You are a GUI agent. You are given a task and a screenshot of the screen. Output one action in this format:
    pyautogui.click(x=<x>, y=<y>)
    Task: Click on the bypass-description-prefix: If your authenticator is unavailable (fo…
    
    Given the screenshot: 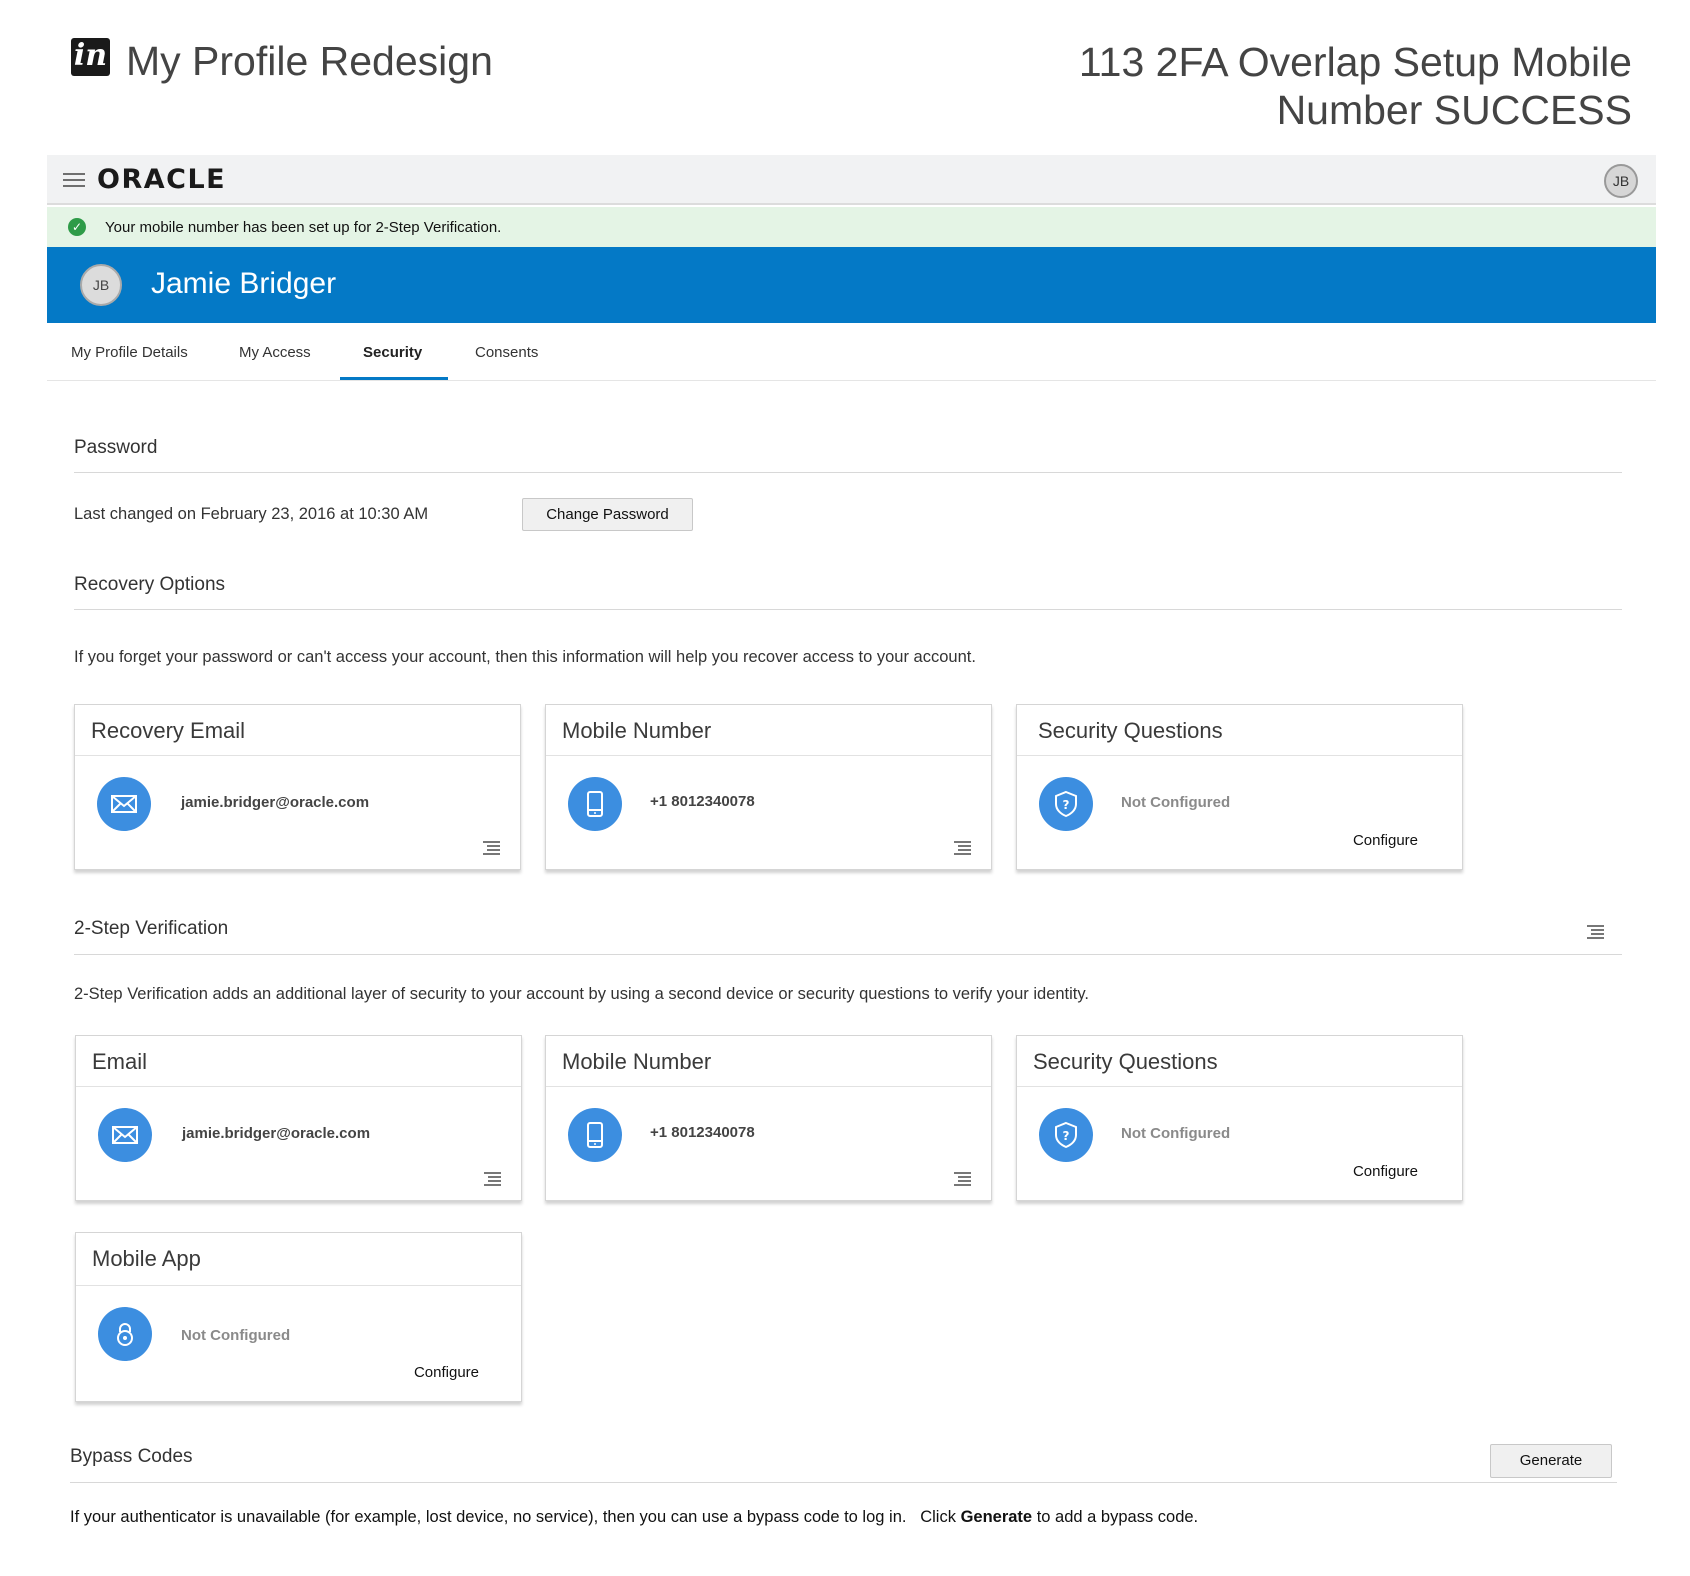 What is the action you would take?
    pyautogui.click(x=515, y=1517)
    